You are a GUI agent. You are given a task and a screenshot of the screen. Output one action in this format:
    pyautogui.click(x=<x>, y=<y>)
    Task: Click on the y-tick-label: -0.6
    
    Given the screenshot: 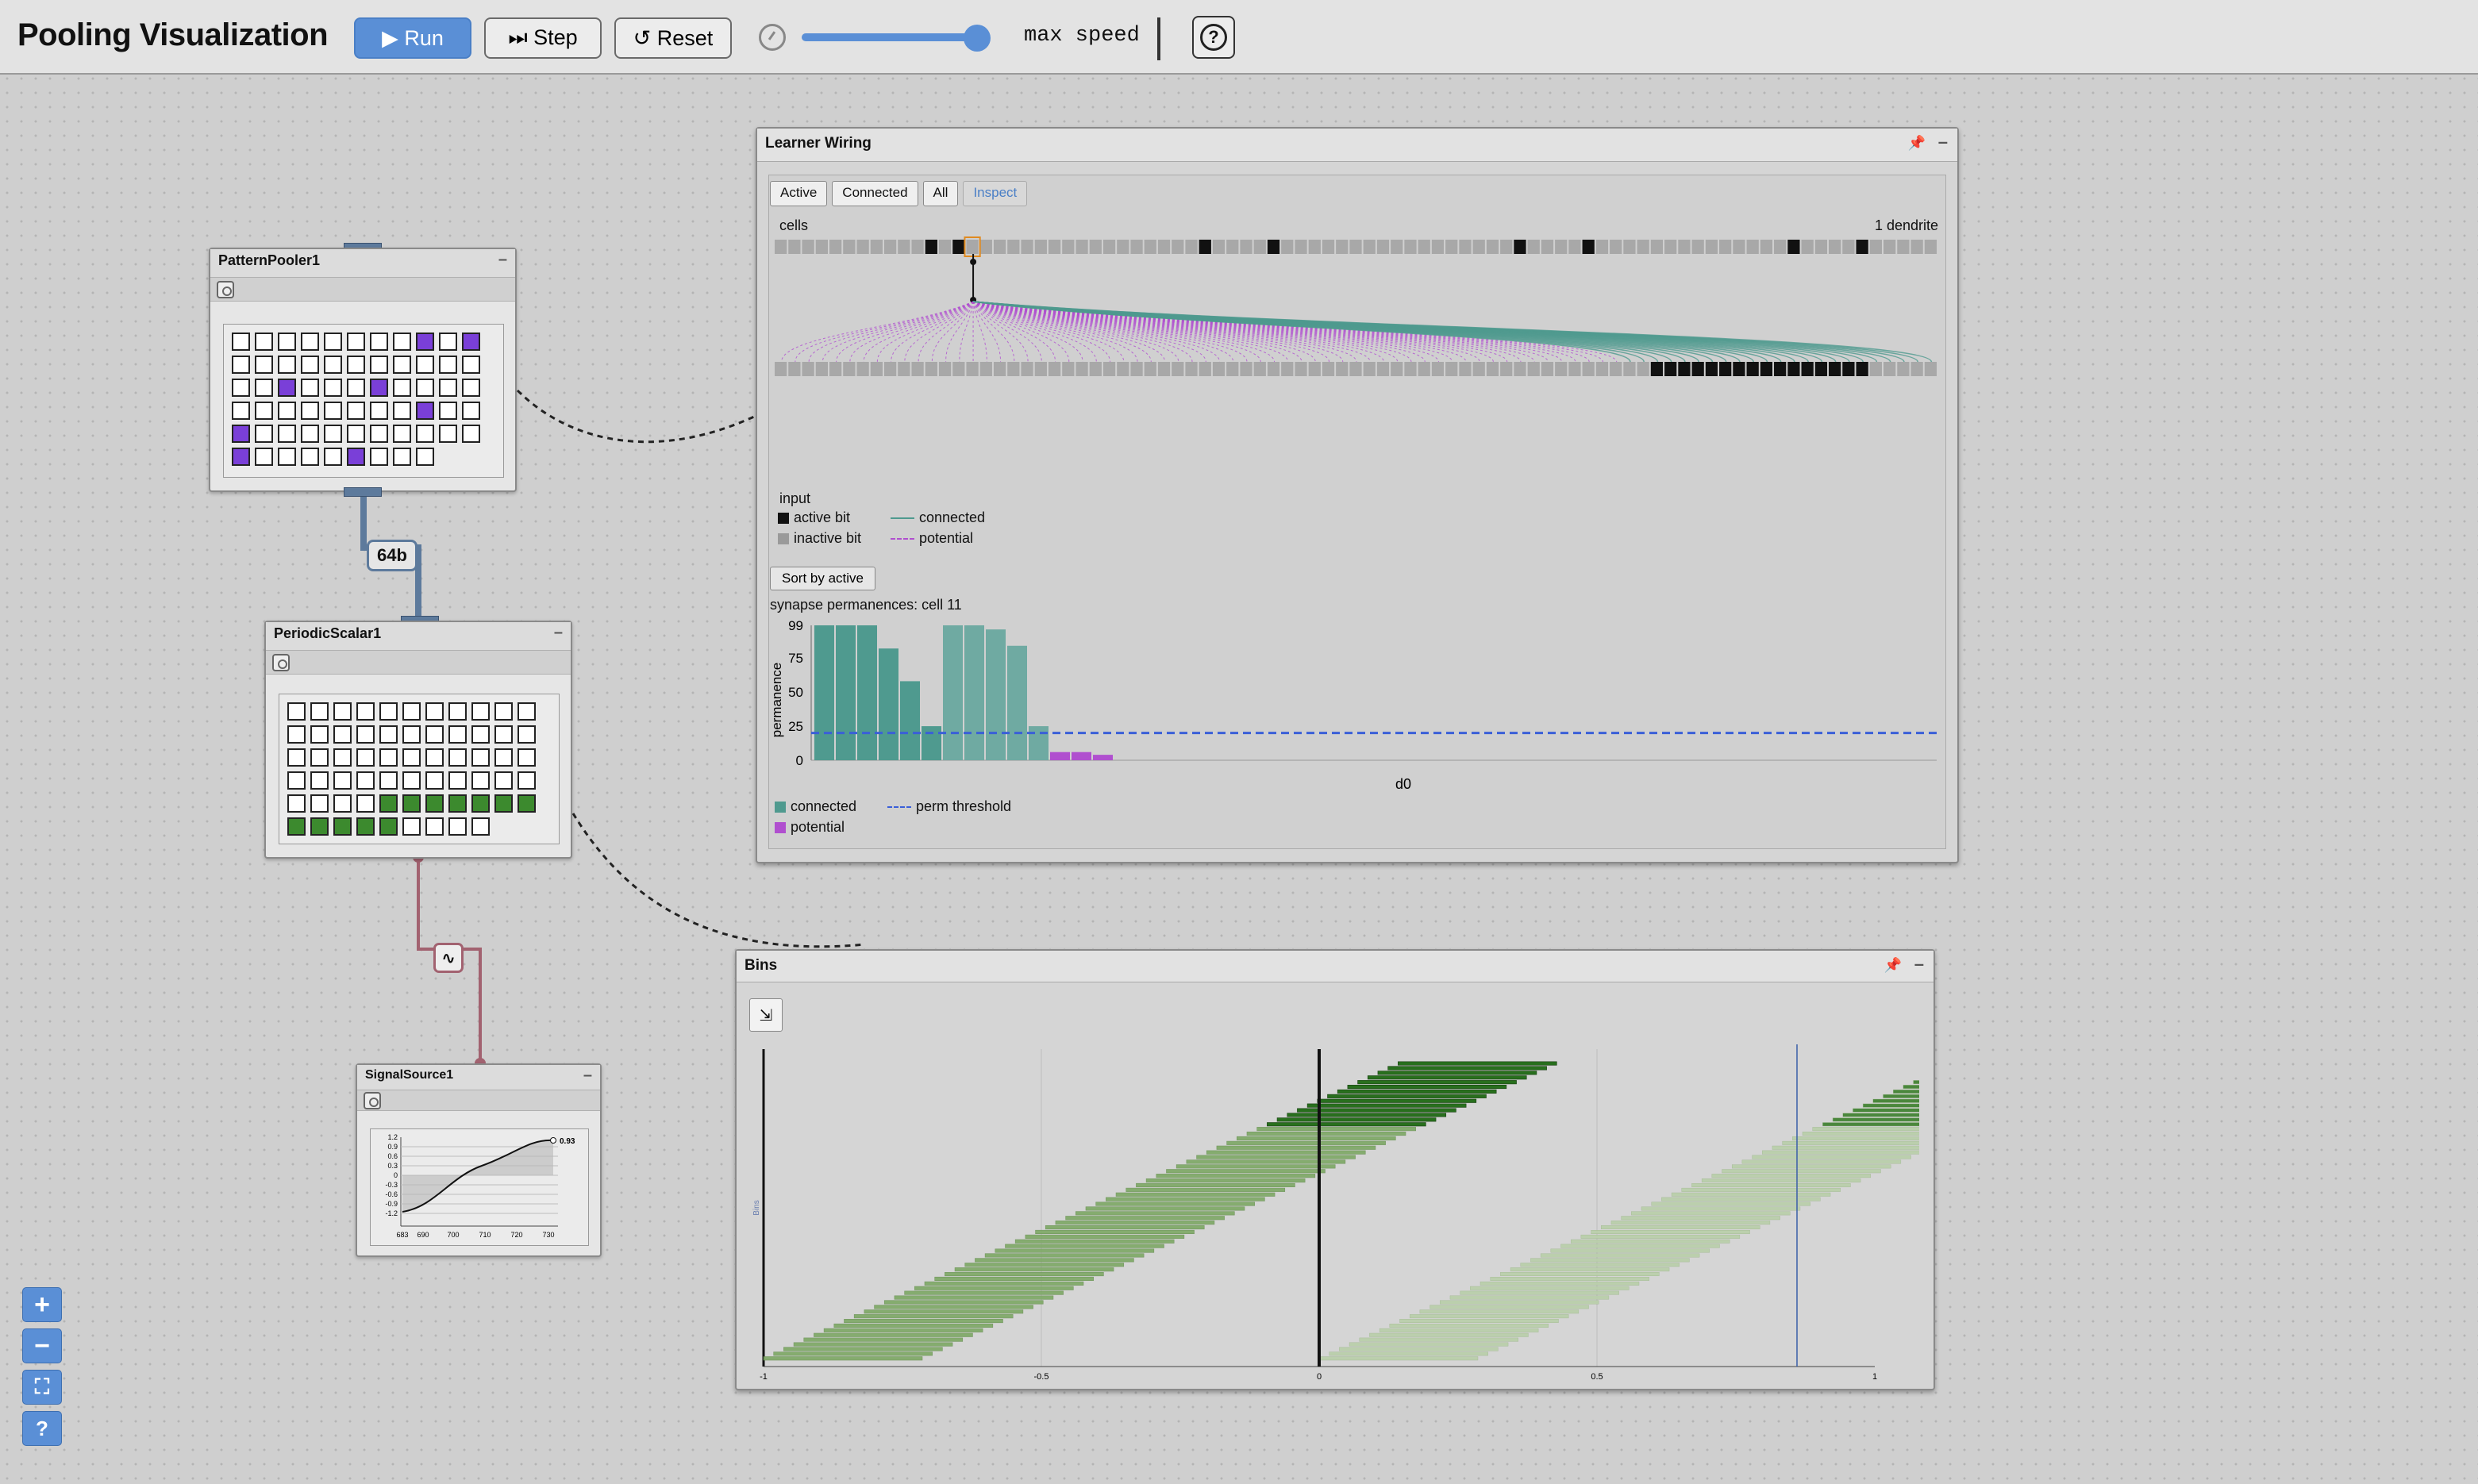 What is the action you would take?
    pyautogui.click(x=391, y=1194)
    